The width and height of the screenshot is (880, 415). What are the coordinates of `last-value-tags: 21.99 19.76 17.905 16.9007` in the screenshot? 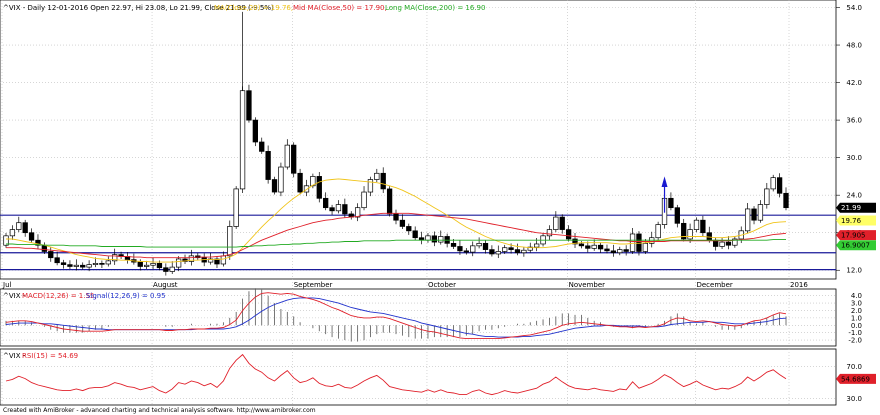 It's located at (856, 226).